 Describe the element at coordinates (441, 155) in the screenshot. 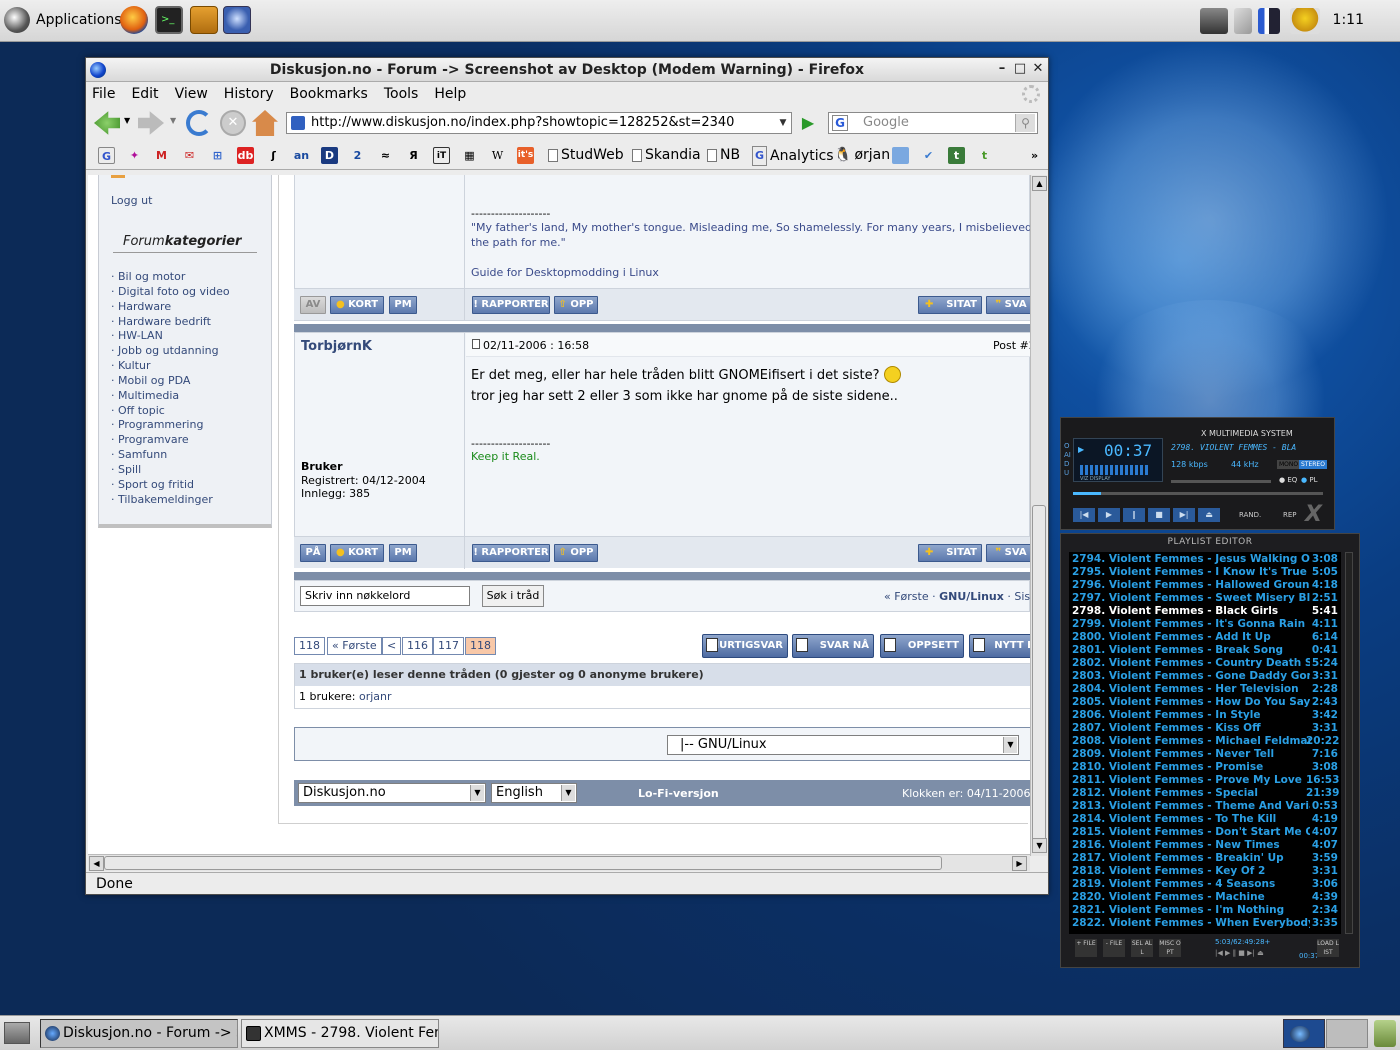

I see `bookmark-it-icon: iT` at that location.